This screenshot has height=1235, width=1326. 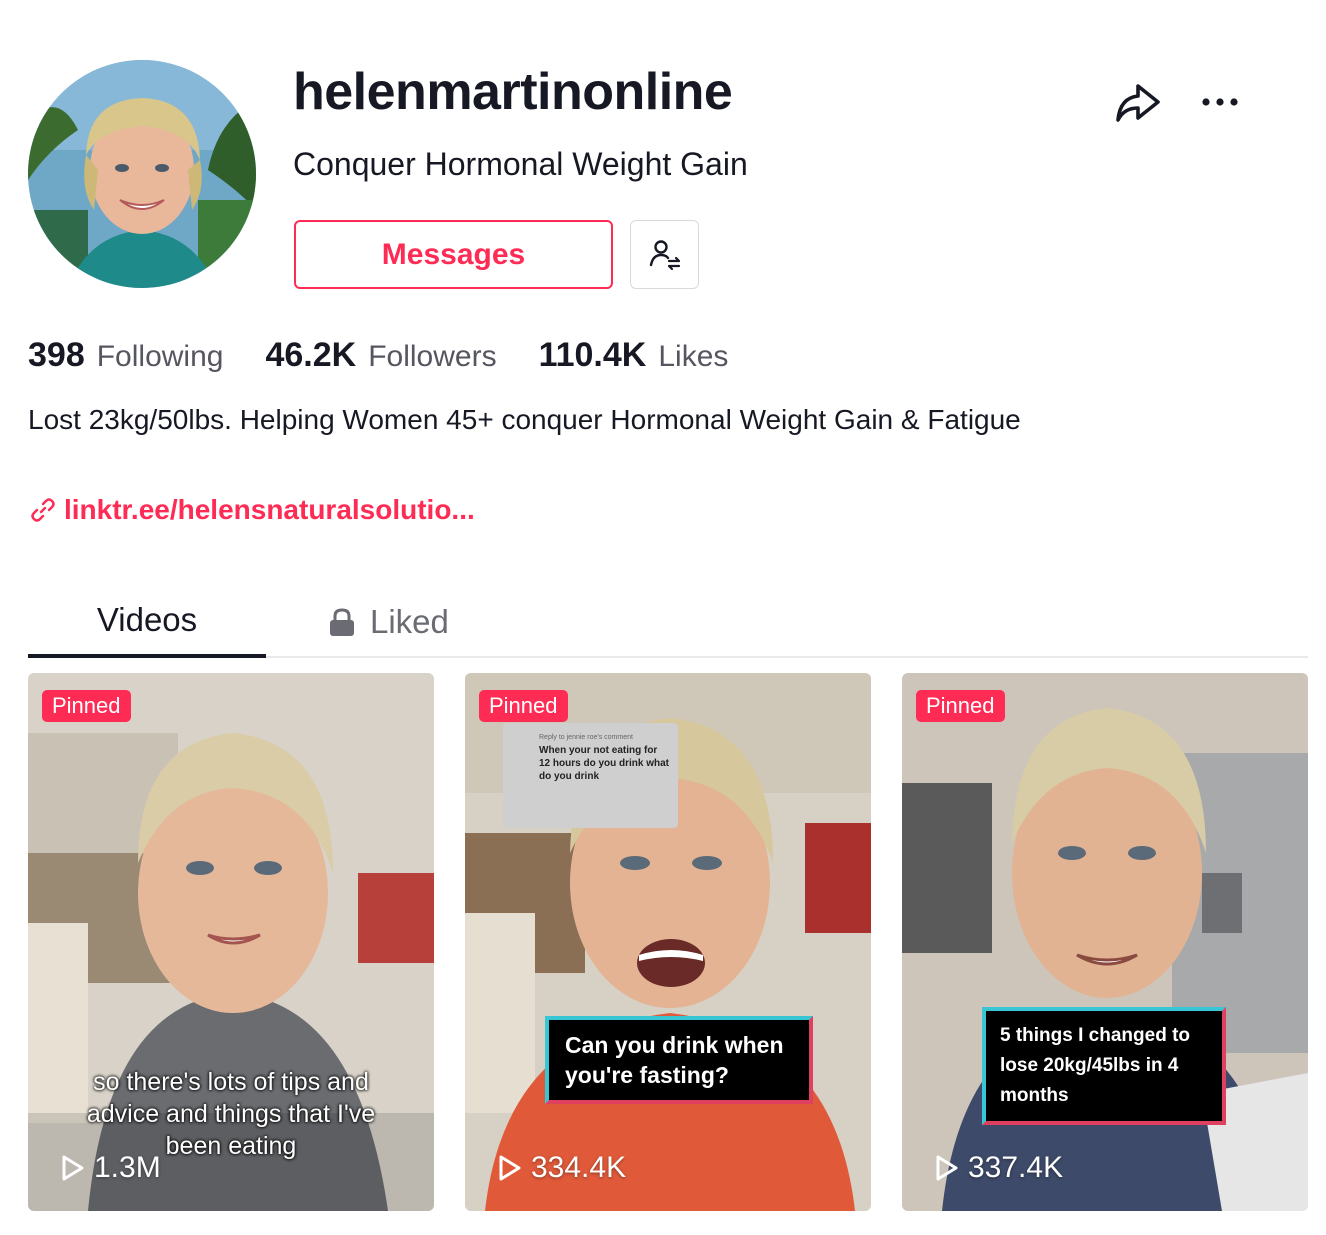 I want to click on follow-swap-button, so click(x=664, y=254).